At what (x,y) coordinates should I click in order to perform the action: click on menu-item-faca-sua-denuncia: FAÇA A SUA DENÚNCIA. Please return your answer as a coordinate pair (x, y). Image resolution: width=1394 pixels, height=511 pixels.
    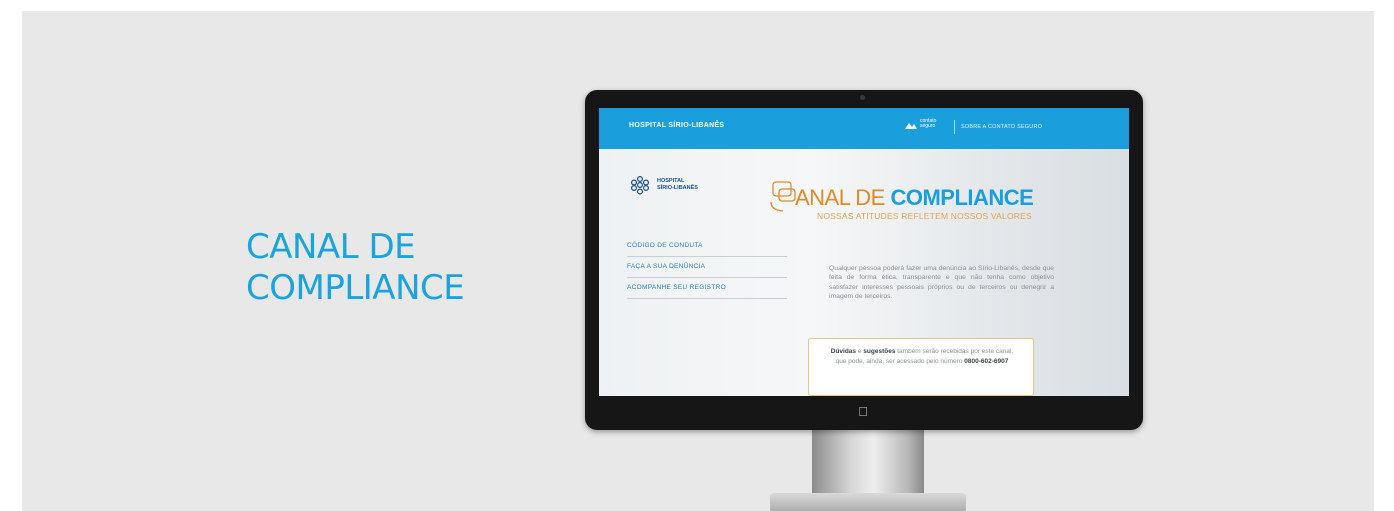
    Looking at the image, I should click on (707, 267).